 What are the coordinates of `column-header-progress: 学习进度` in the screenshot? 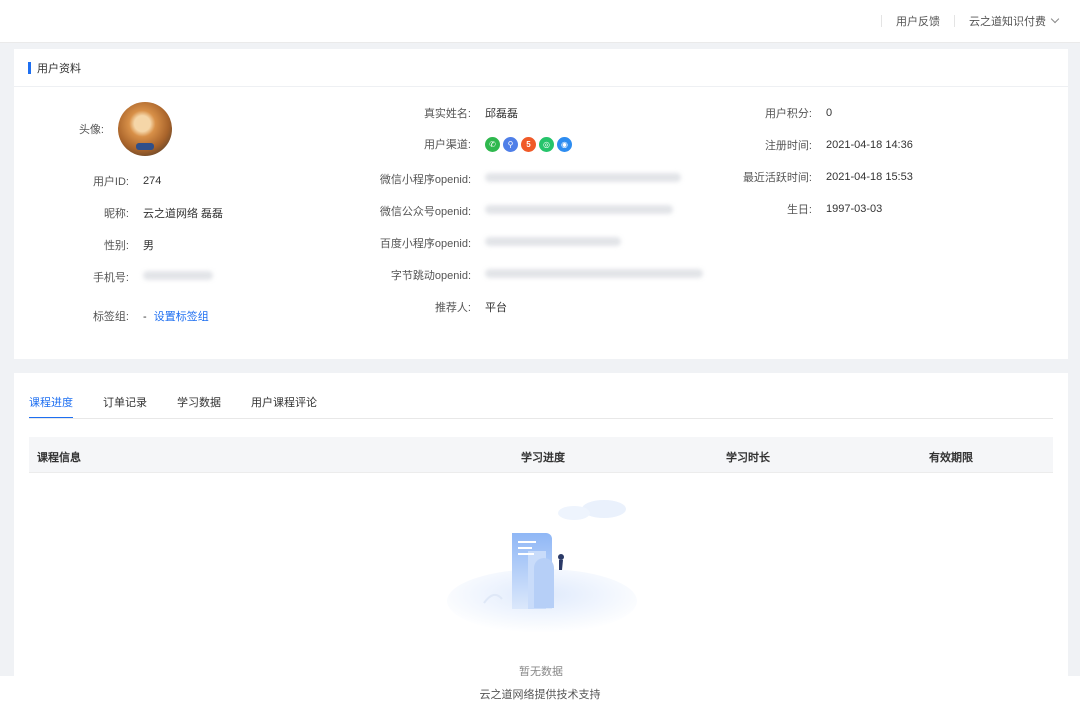 It's located at (543, 458).